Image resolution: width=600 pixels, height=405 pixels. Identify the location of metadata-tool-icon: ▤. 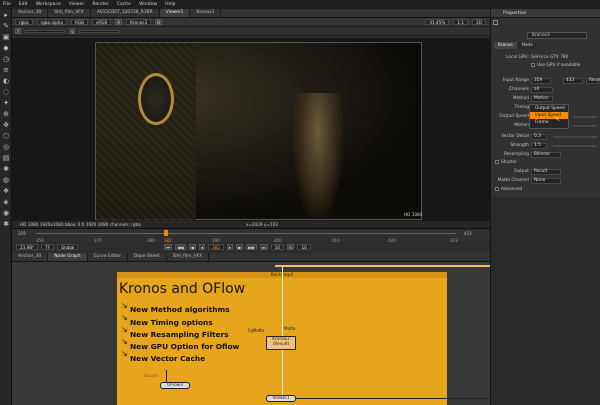
(6, 158).